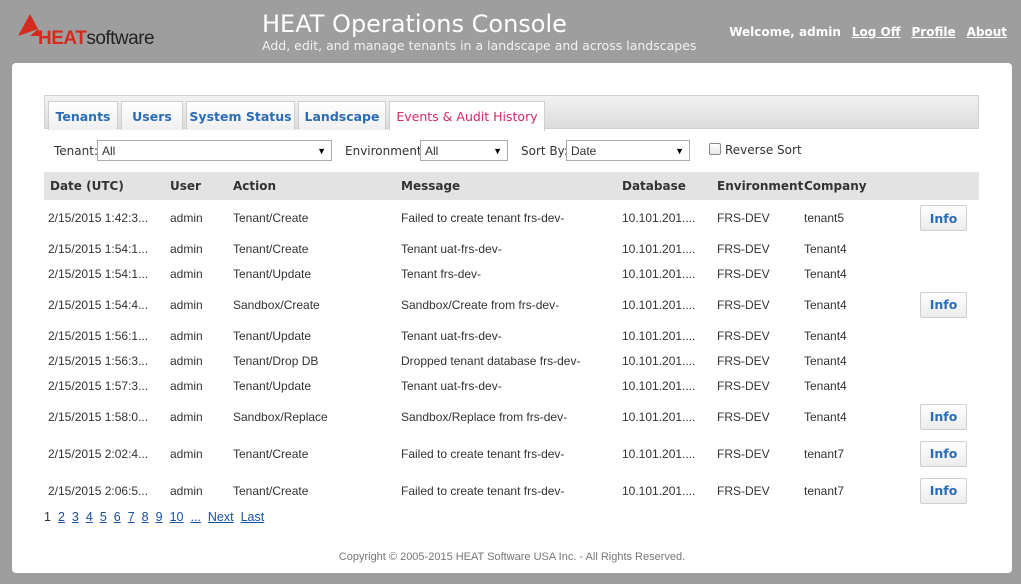 The image size is (1021, 584). I want to click on app-title: HEAT Operations Console, so click(414, 24).